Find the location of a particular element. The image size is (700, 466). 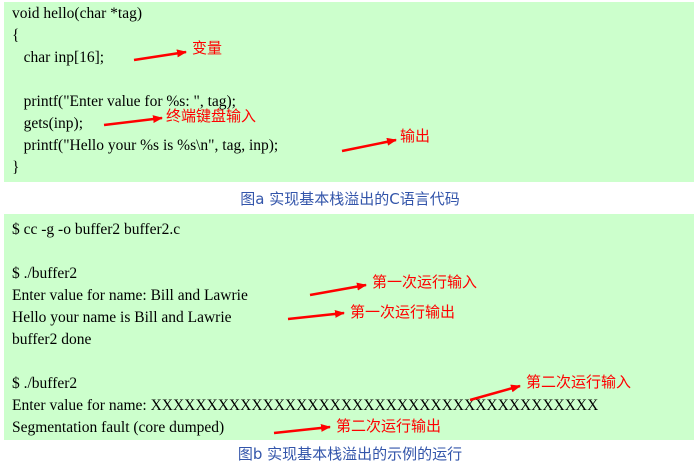

code-line: { is located at coordinates (16, 35).